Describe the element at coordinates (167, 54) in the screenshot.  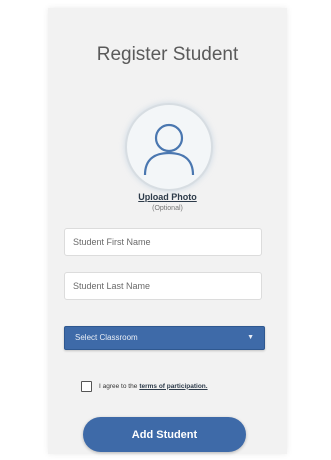
I see `page-title: Register Student` at that location.